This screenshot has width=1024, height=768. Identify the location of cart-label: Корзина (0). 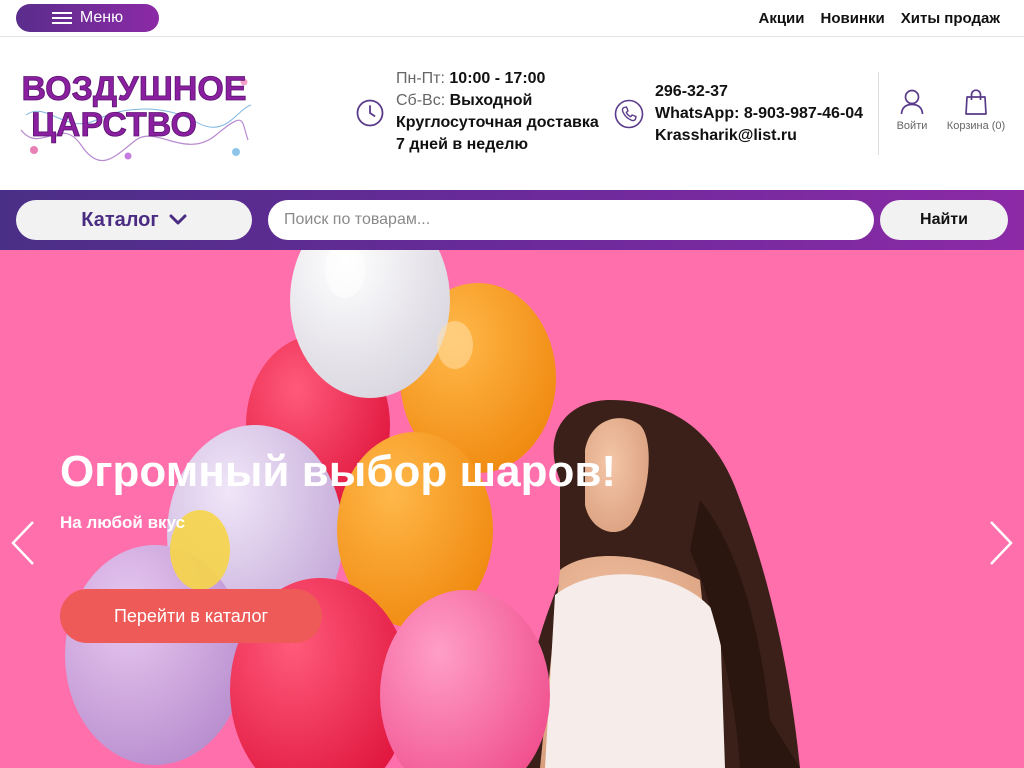
(976, 126).